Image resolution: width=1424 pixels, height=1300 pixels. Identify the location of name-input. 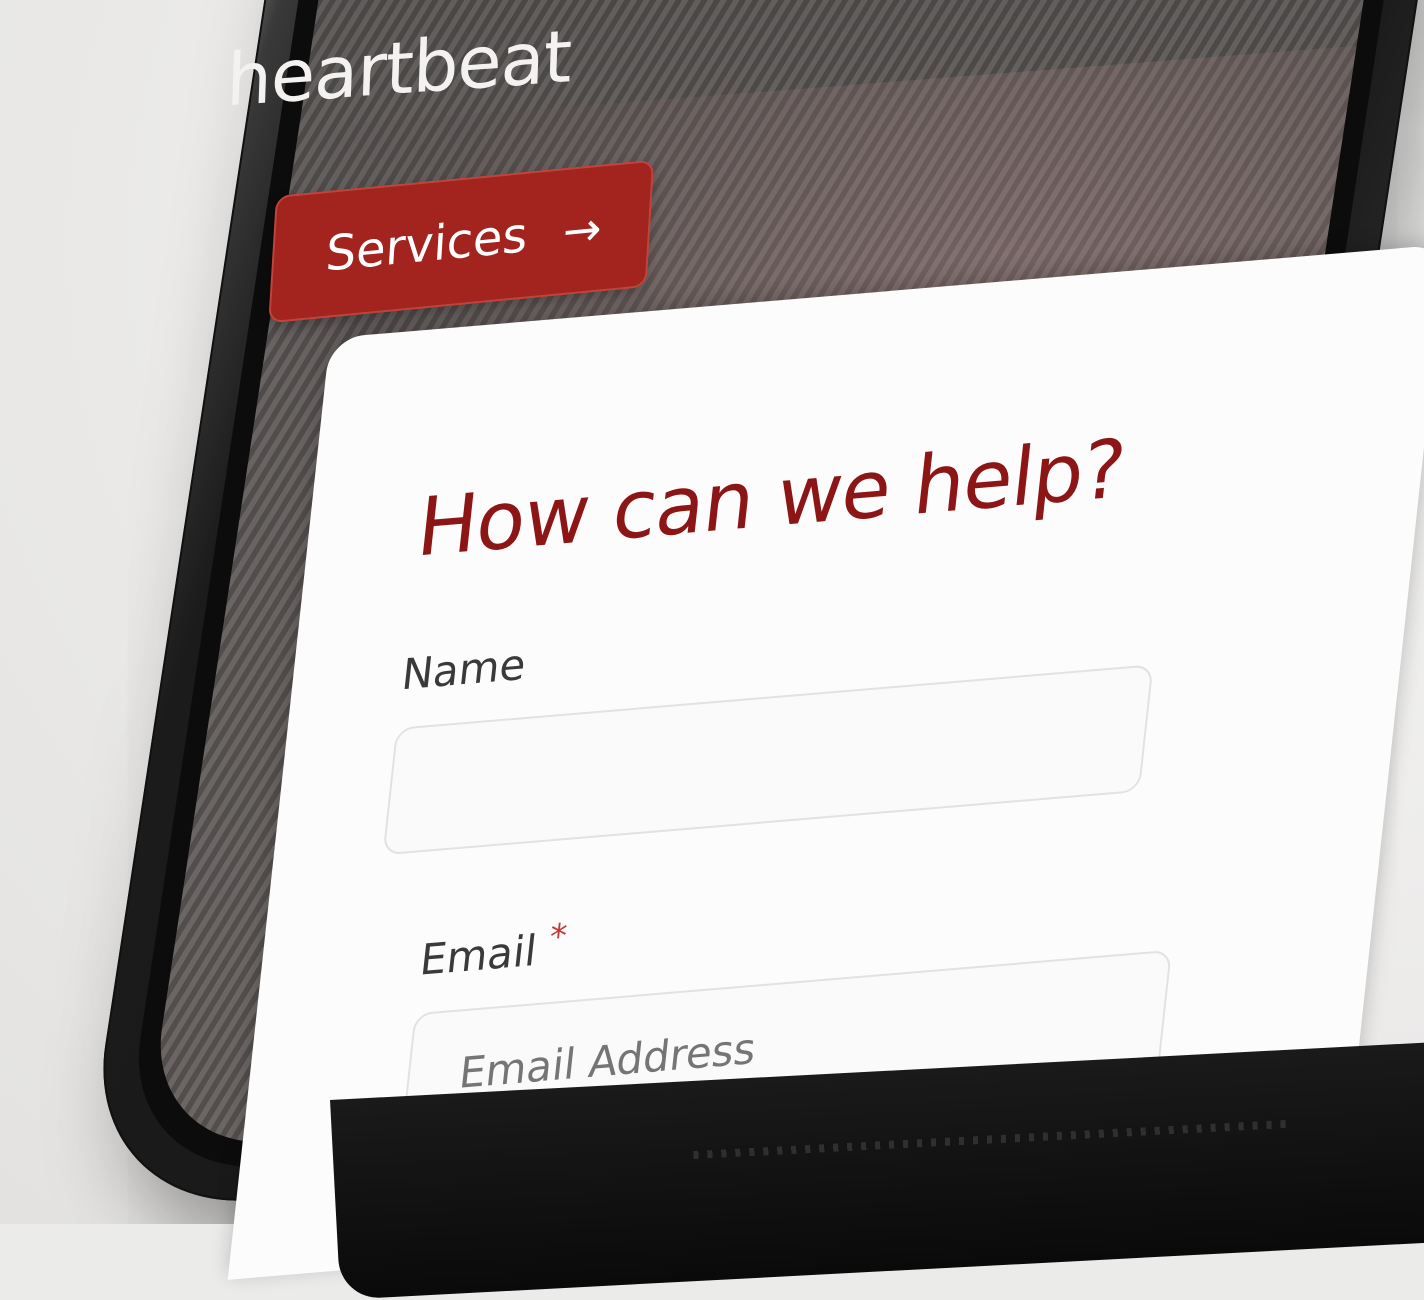
(768, 760).